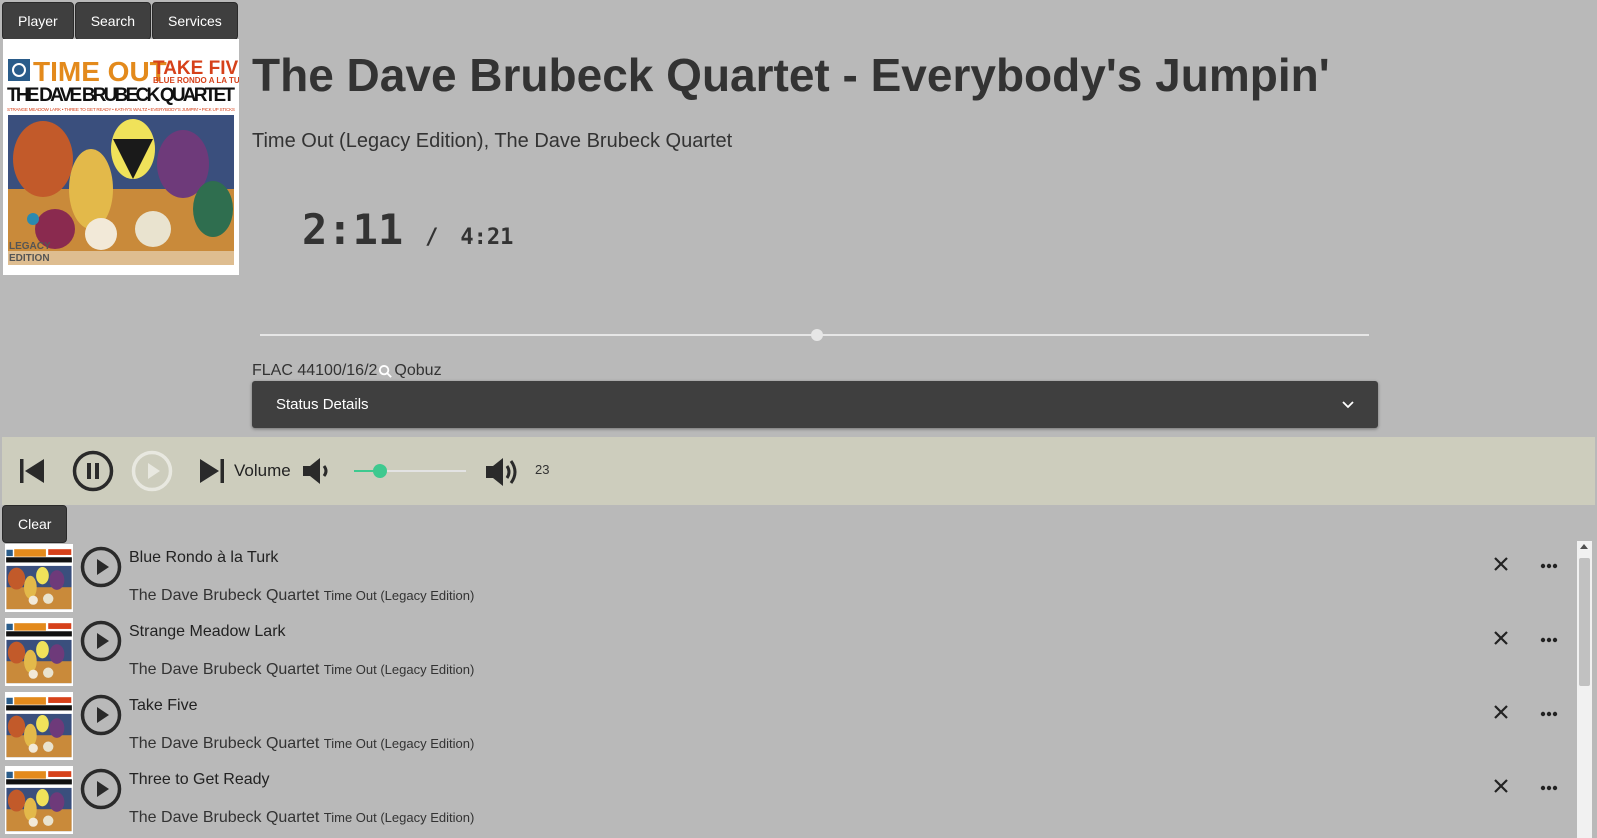  Describe the element at coordinates (407, 229) in the screenshot. I see `time-display: 2:11 / 4:21` at that location.